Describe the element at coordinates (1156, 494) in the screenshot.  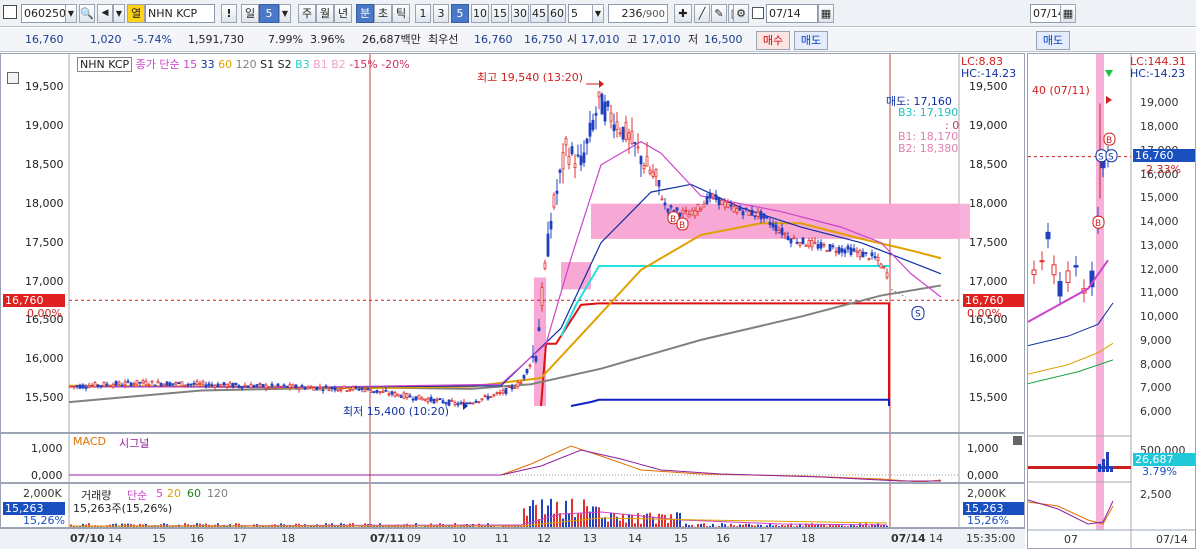
I see `right-lower-label: 2,500` at that location.